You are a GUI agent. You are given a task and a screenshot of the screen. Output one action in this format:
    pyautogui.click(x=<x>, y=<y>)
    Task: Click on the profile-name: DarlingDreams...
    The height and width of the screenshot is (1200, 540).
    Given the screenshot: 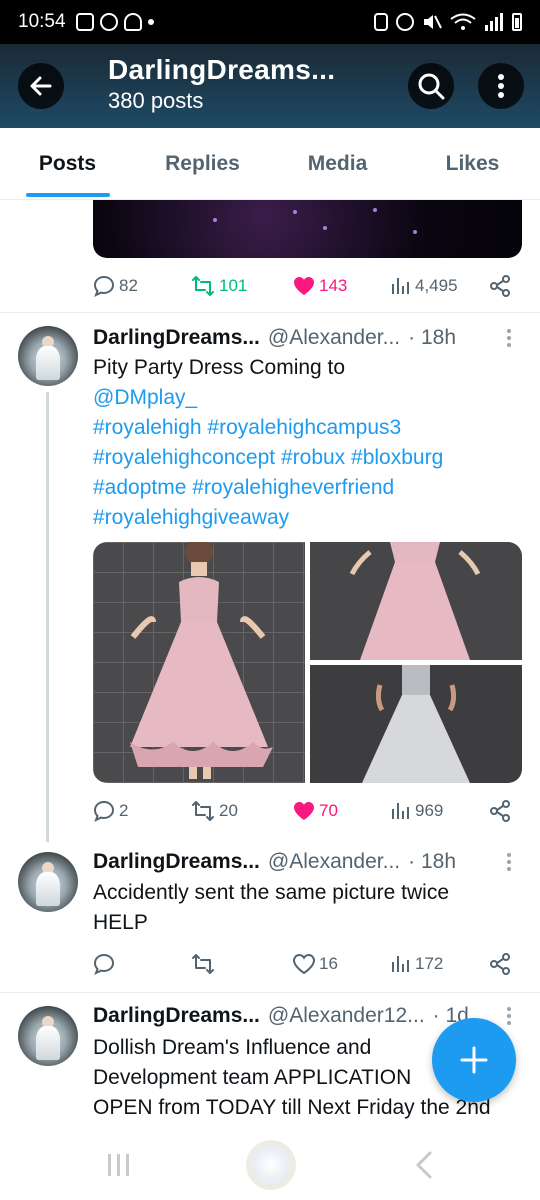 What is the action you would take?
    pyautogui.click(x=222, y=69)
    